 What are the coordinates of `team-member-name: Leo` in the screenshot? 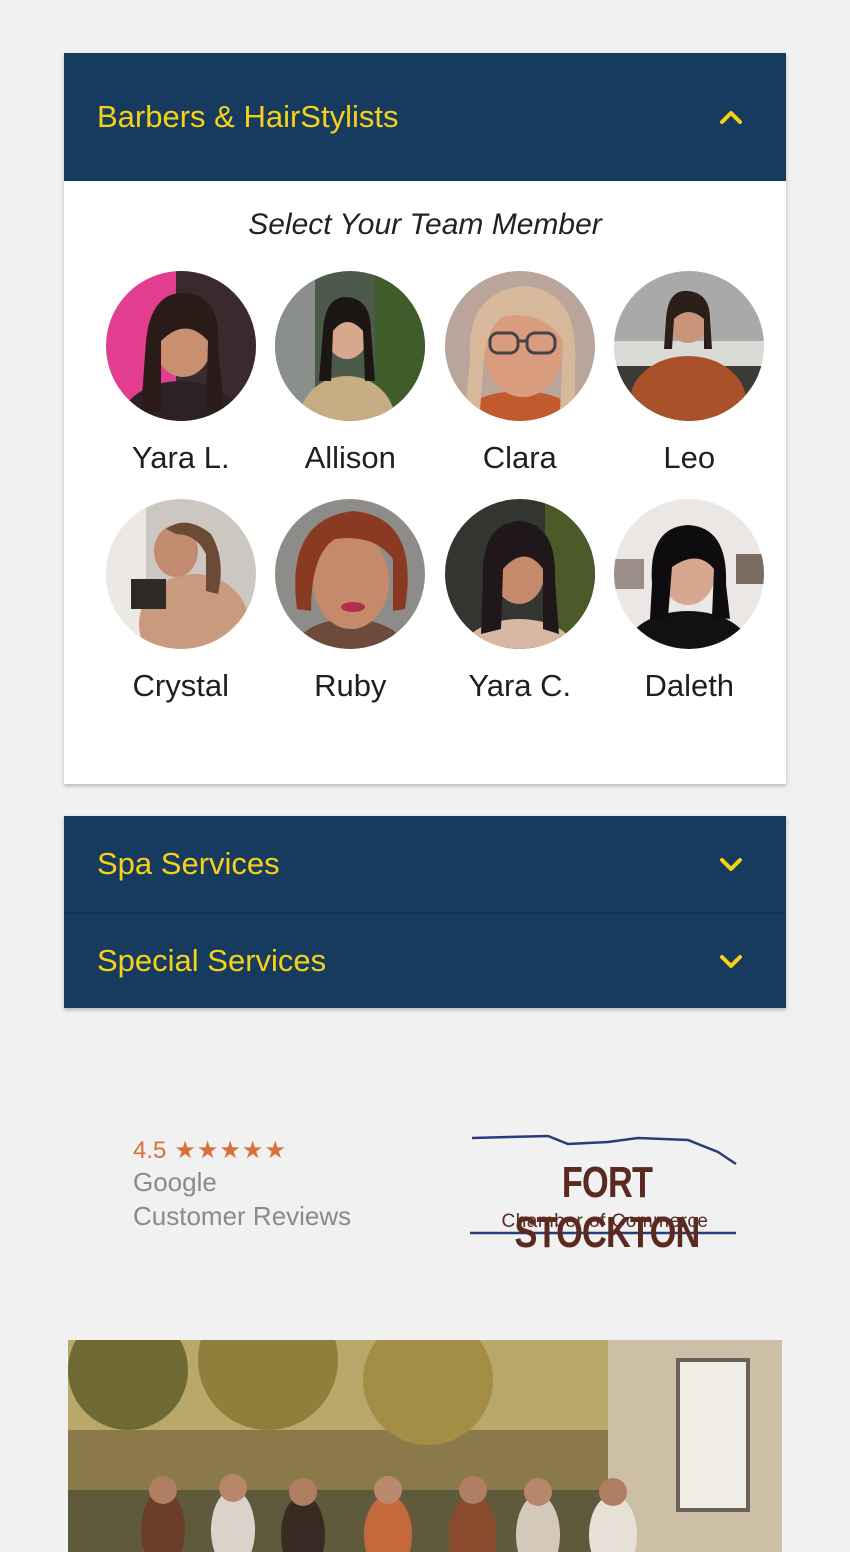 It's located at (689, 457).